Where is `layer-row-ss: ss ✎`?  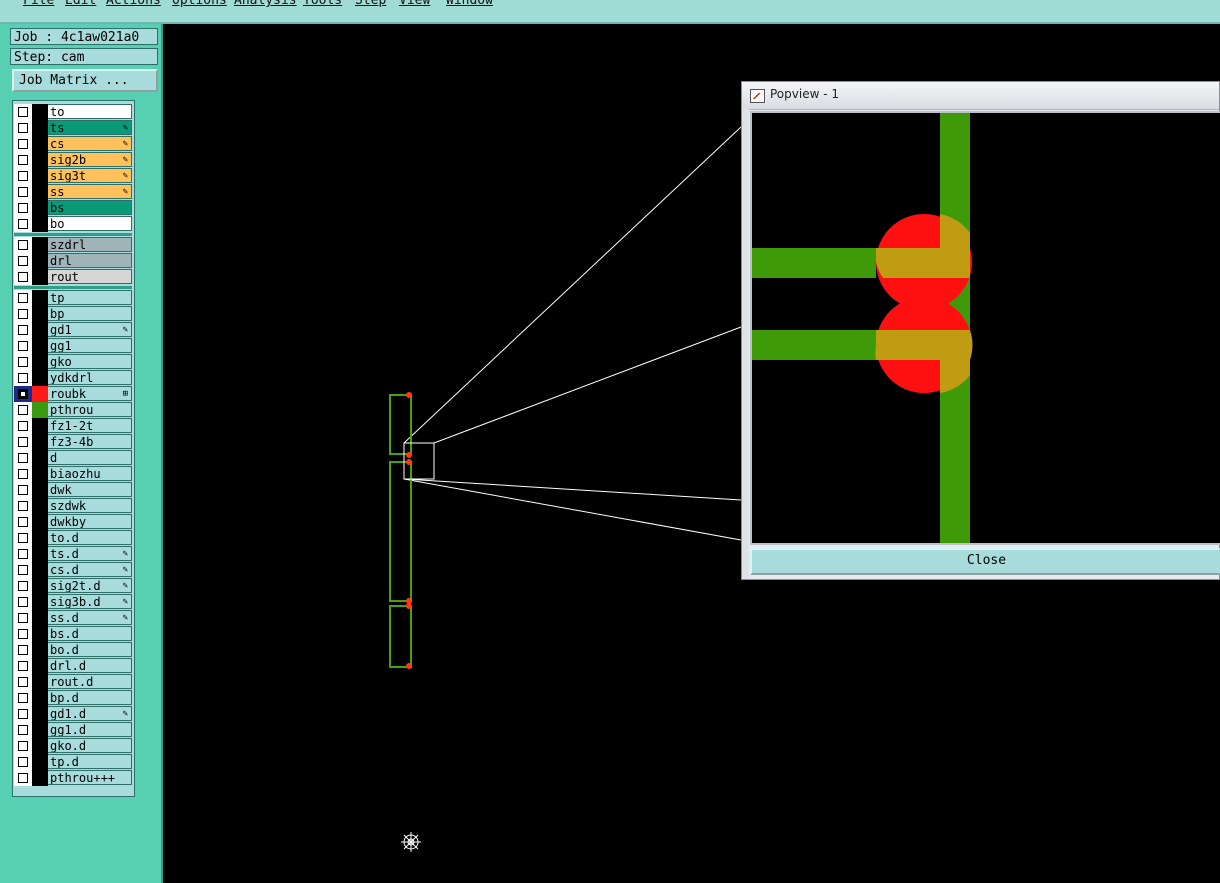
layer-row-ss: ss ✎ is located at coordinates (73, 192).